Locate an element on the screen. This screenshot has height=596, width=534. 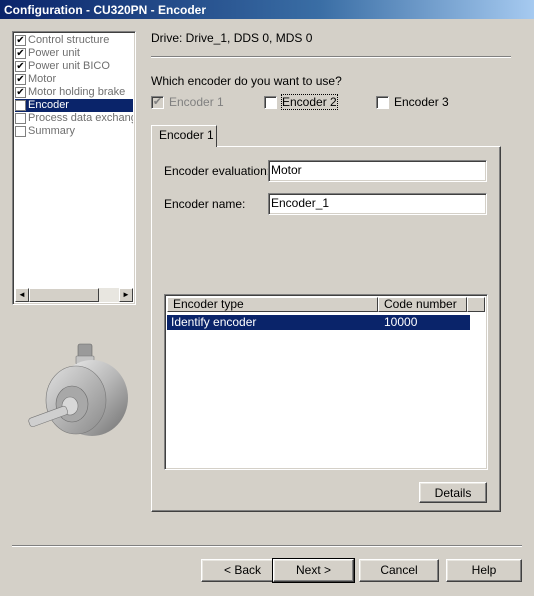
encoder-1-checkbox: ✔ Encoder 1 is located at coordinates (187, 102).